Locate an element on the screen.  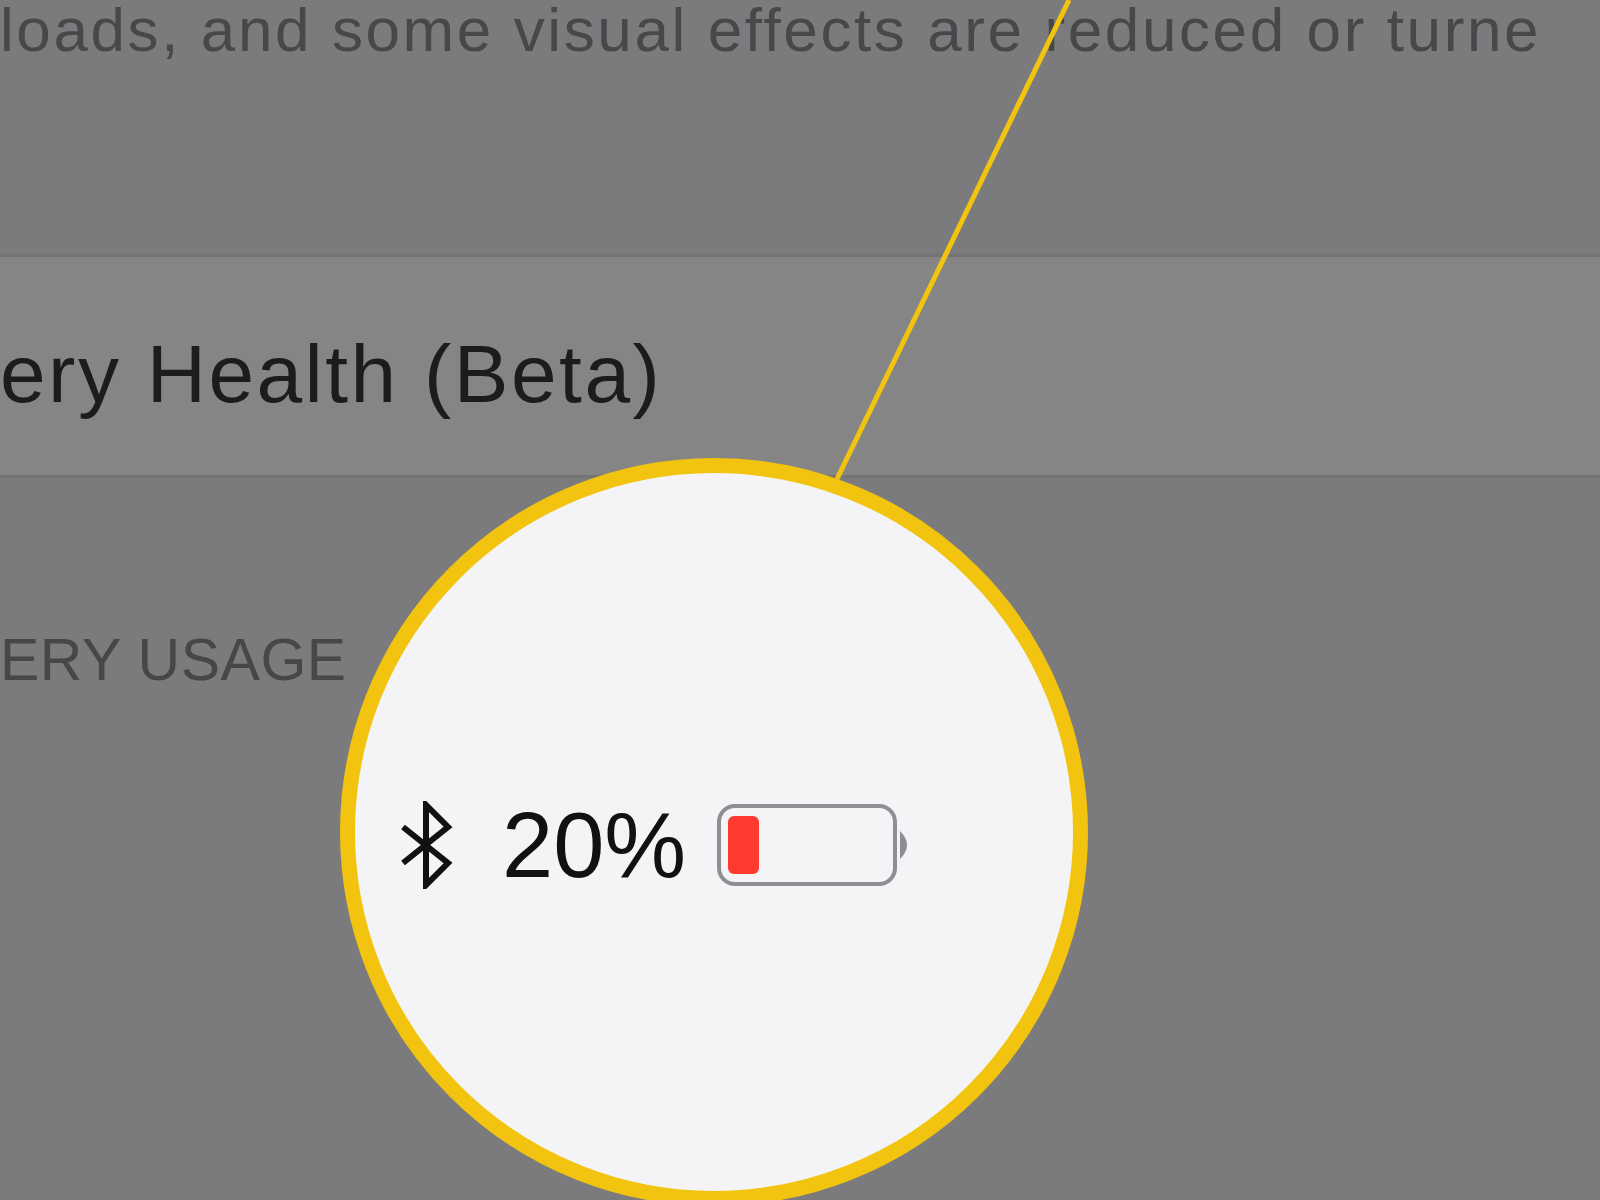
battery-percentage: 20% is located at coordinates (594, 845).